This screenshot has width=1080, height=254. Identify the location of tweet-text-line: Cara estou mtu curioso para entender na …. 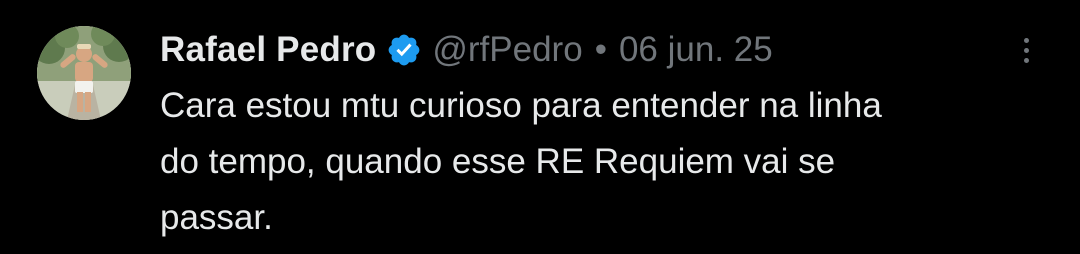
(521, 105).